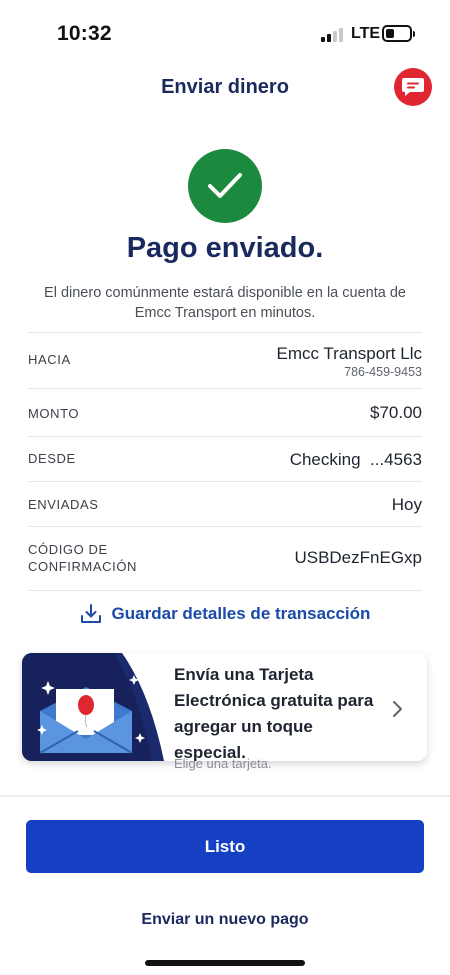  I want to click on from-account: Checking ...4563, so click(355, 459).